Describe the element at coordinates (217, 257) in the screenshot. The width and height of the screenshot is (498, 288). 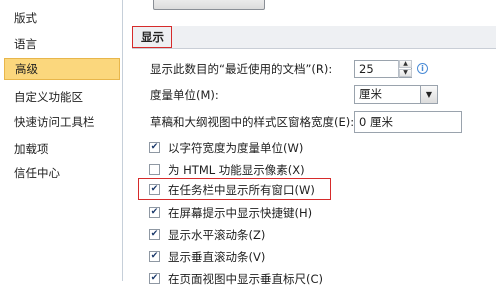
I see `checkbox-label: 显示垂直滚动条(V)` at that location.